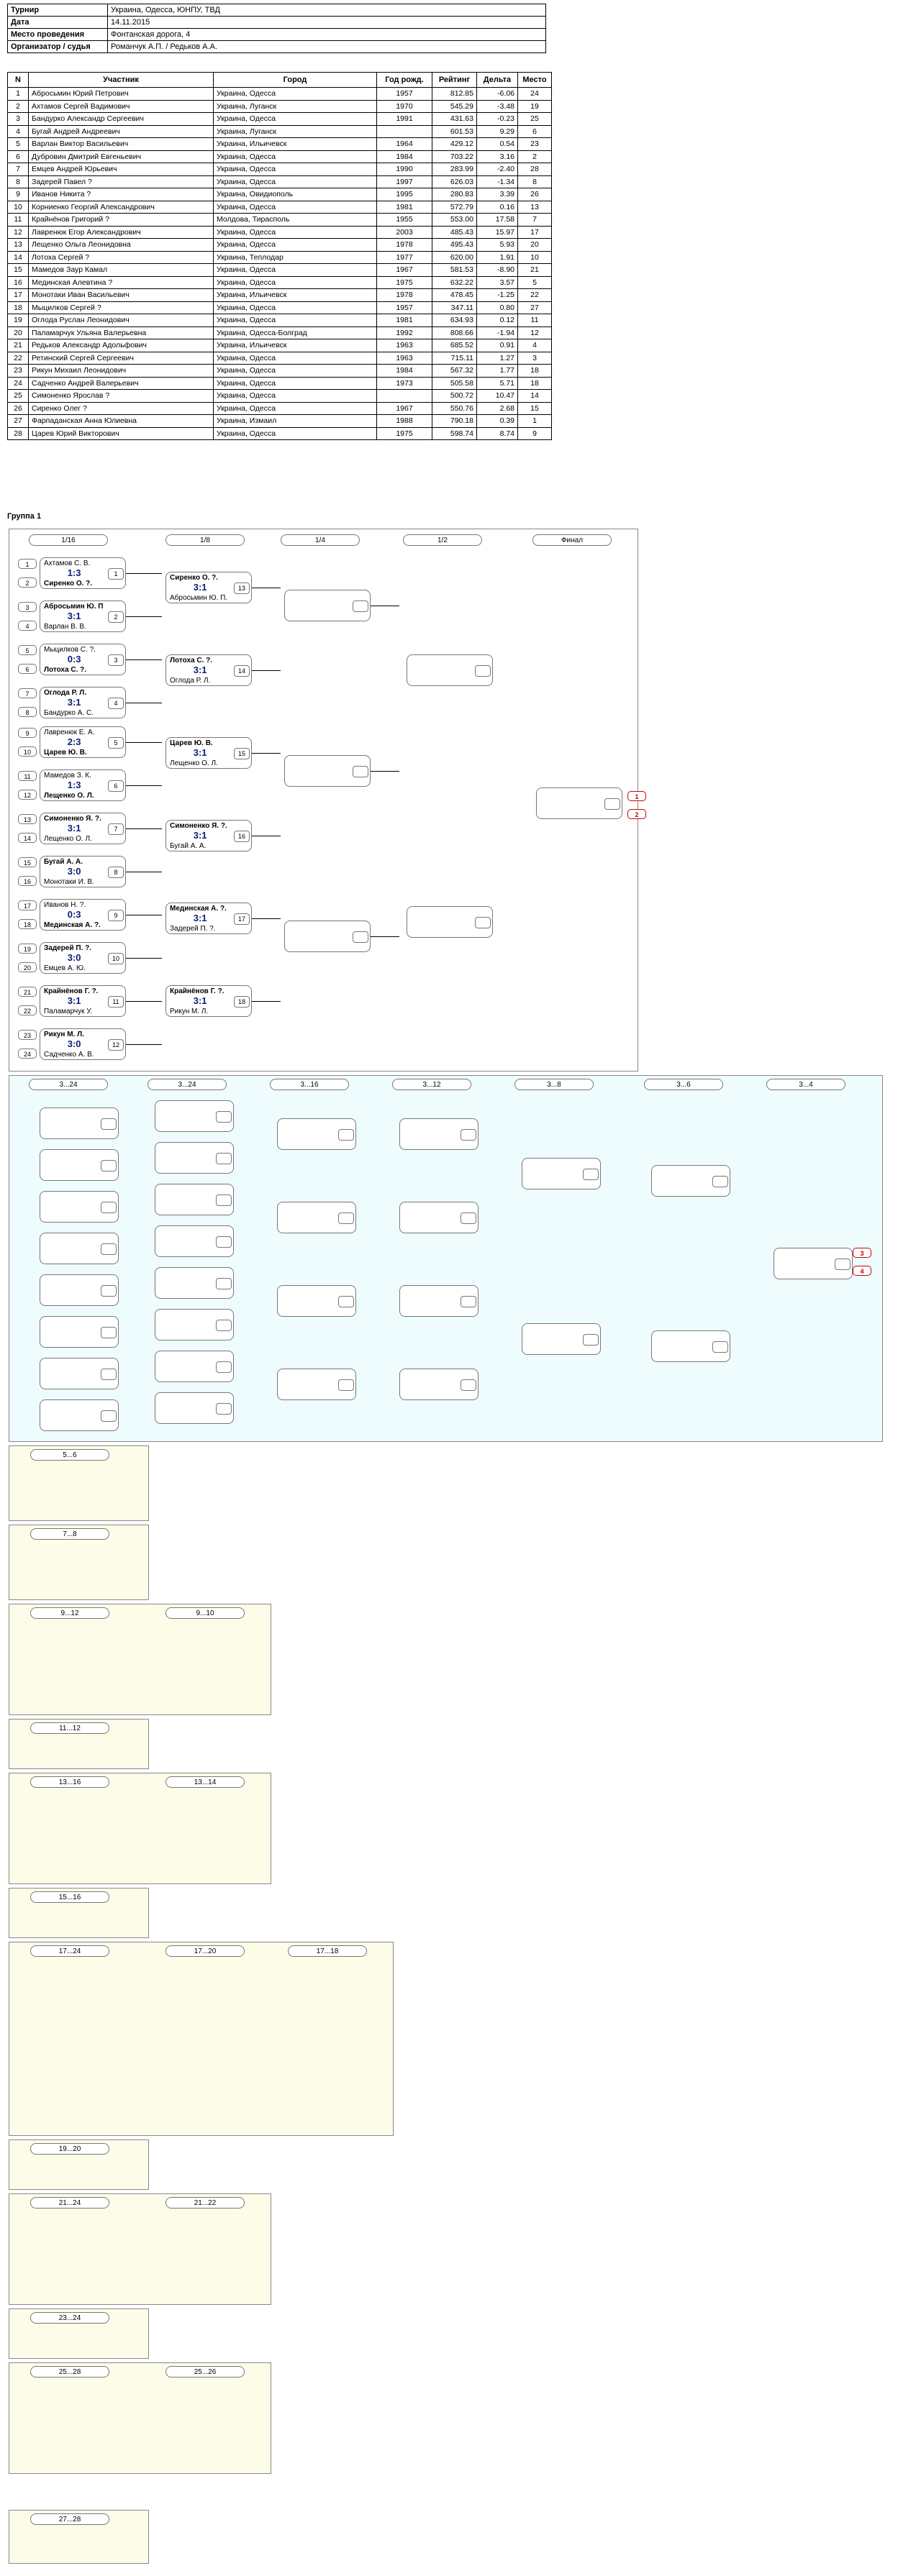  I want to click on round-header: 19...20, so click(69, 2149).